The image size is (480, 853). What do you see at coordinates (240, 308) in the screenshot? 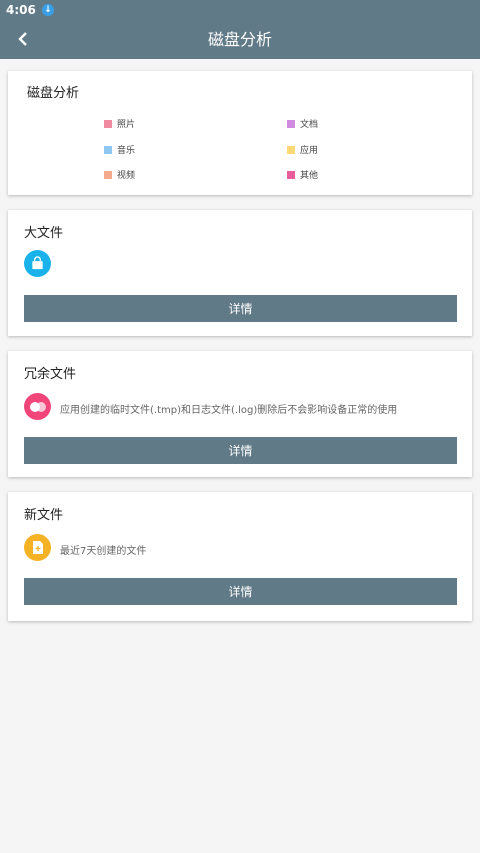
I see `large-files-detail-button: 详情` at bounding box center [240, 308].